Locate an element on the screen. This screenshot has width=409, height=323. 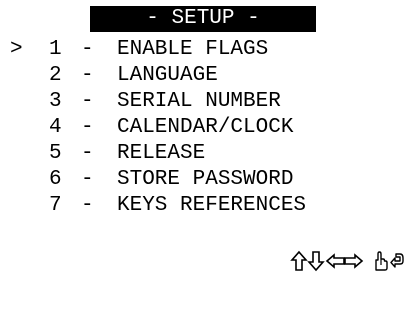
menu-item-number: 7 is located at coordinates (55, 205).